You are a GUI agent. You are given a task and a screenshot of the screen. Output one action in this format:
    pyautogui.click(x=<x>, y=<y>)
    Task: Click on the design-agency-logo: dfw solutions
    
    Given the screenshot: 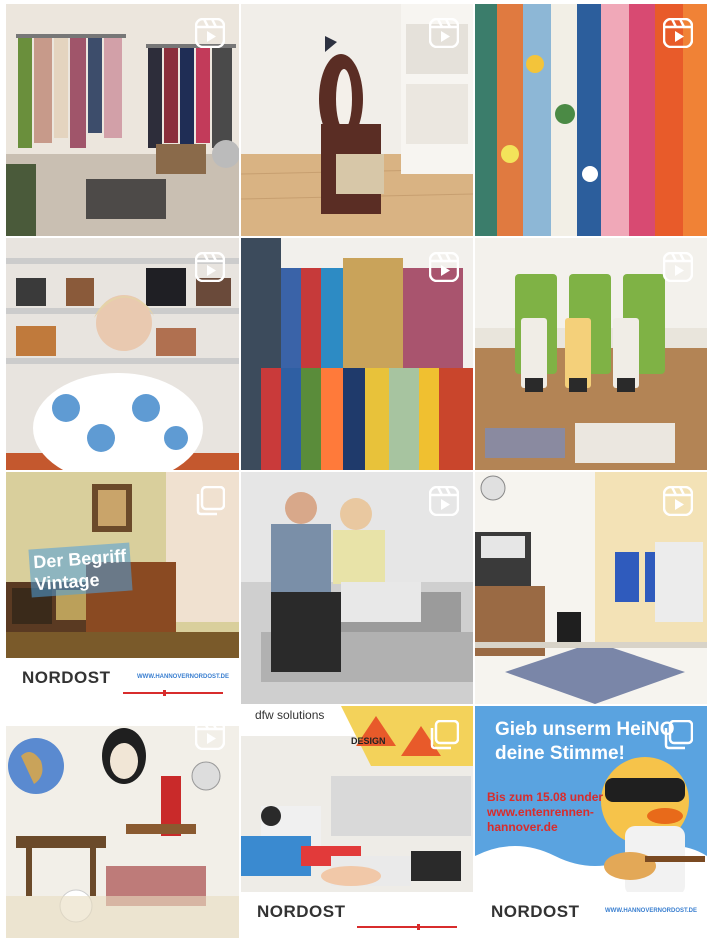 What is the action you would take?
    pyautogui.click(x=290, y=715)
    